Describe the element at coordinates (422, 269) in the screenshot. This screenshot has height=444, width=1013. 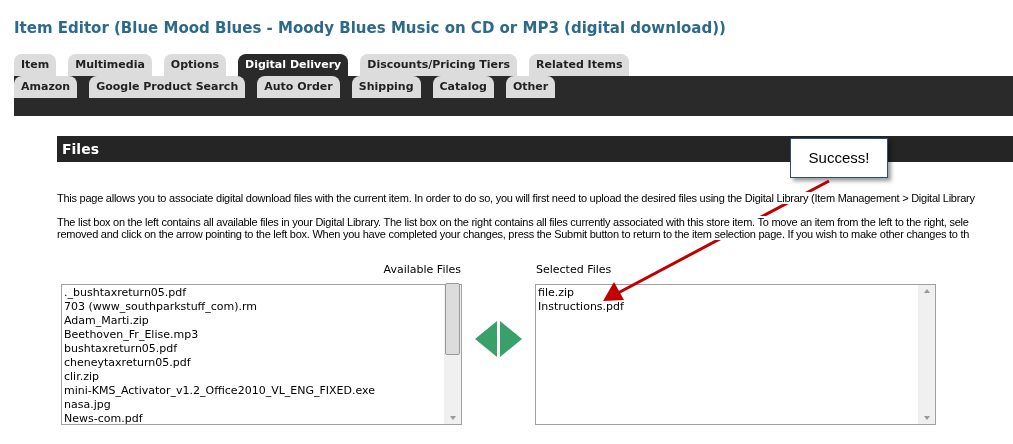
I see `list-label: Available Files` at that location.